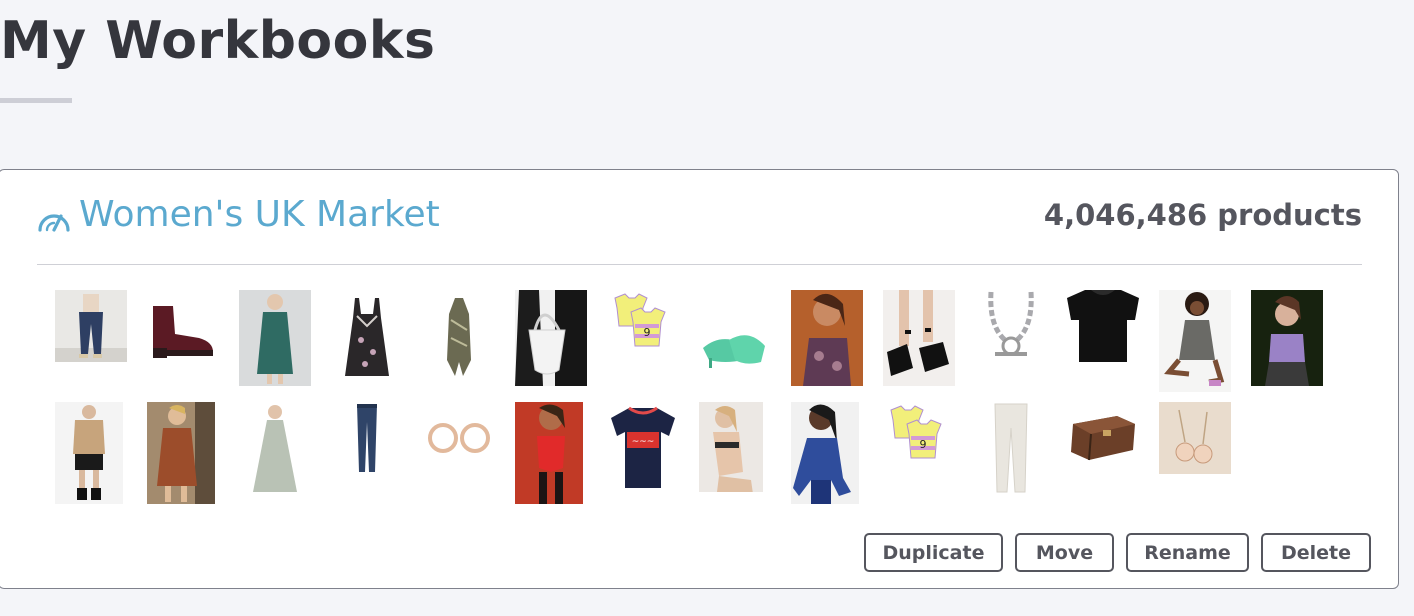 The height and width of the screenshot is (616, 1414). Describe the element at coordinates (549, 453) in the screenshot. I see `product-thumb-red-swimsuit` at that location.